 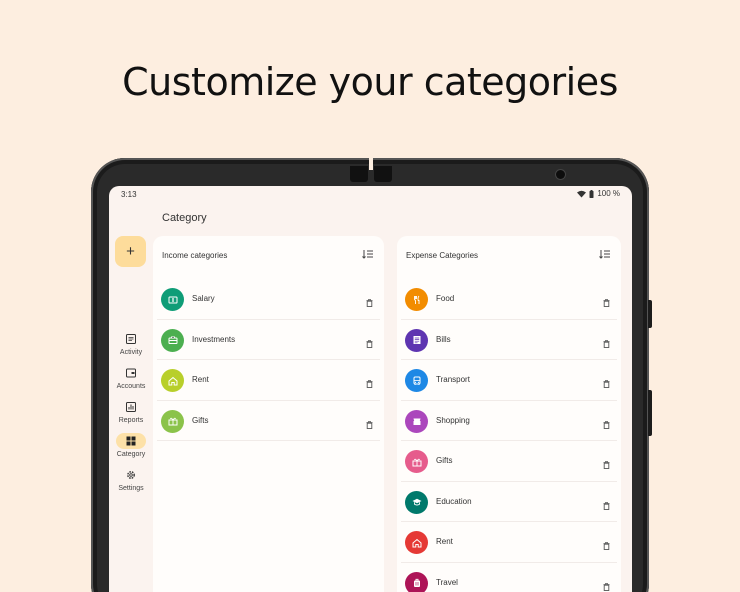 What do you see at coordinates (131, 386) in the screenshot?
I see `nav-label: Accounts` at bounding box center [131, 386].